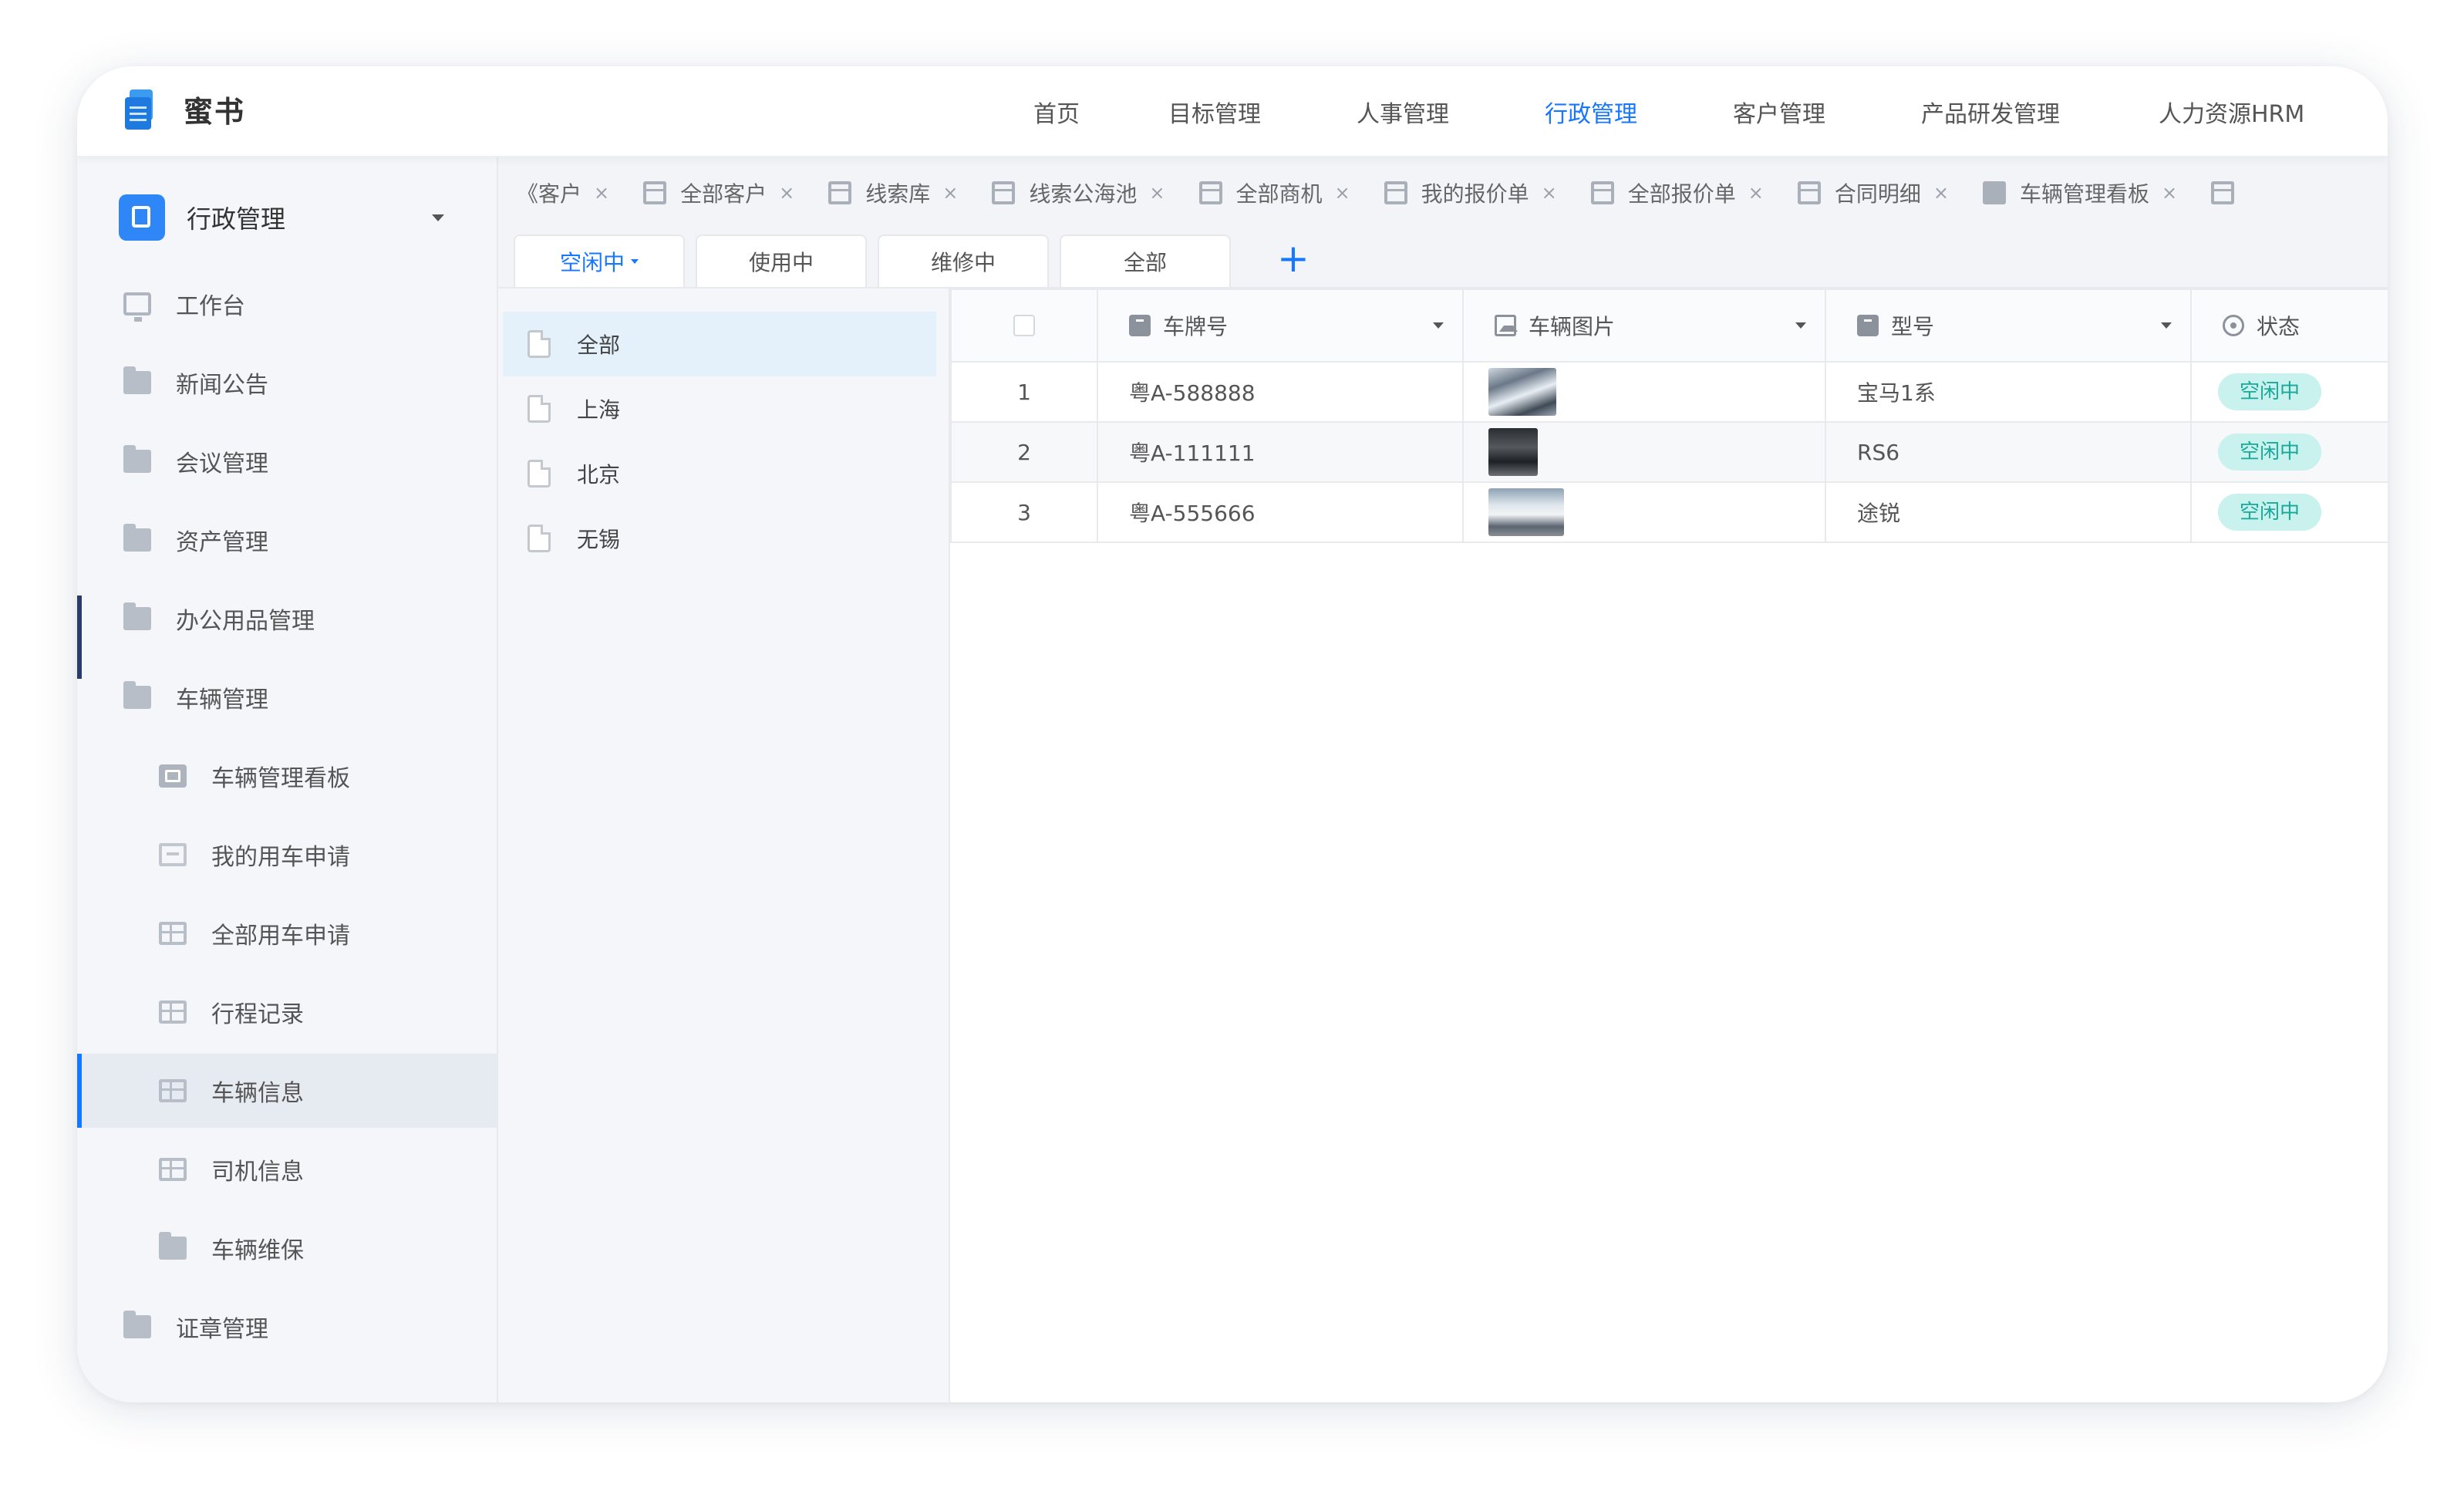  I want to click on view-tab-all-quotes: 全部报价单 ×, so click(1677, 192).